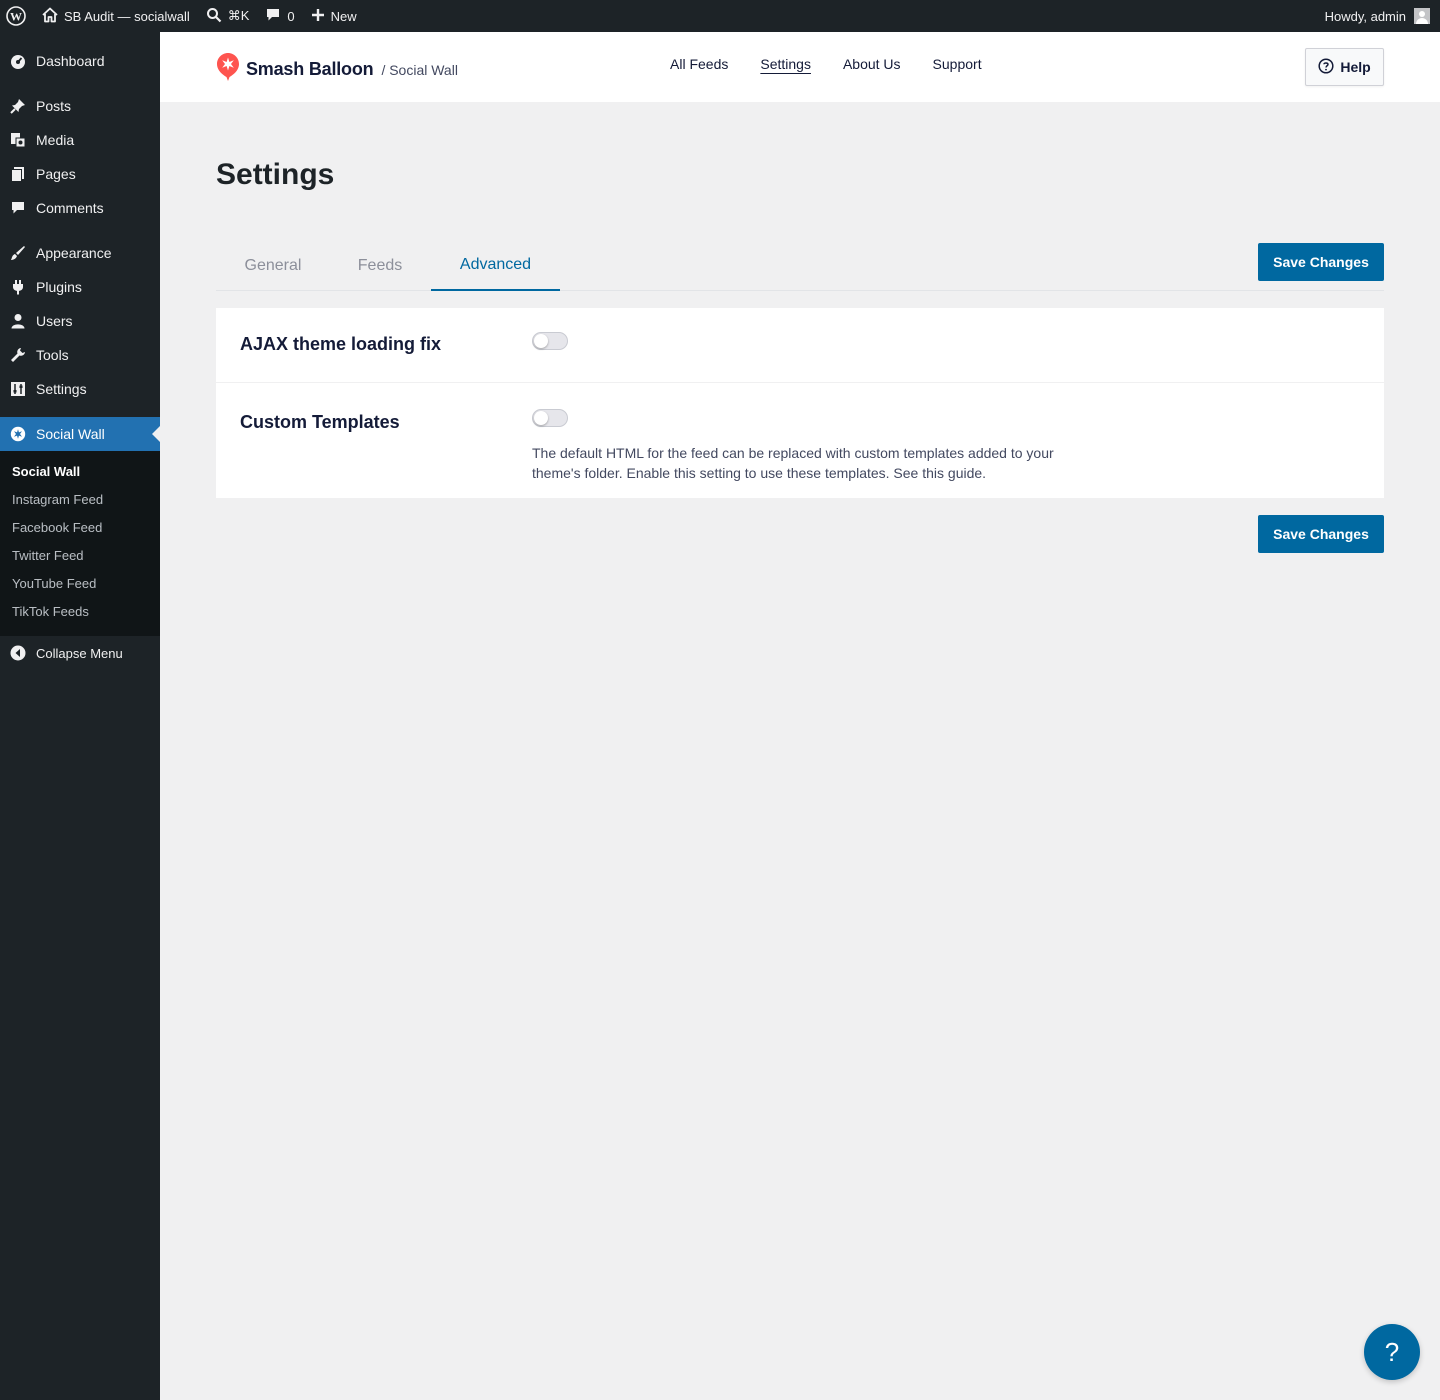  I want to click on collapse-menu-button: Collapse Menu, so click(80, 653).